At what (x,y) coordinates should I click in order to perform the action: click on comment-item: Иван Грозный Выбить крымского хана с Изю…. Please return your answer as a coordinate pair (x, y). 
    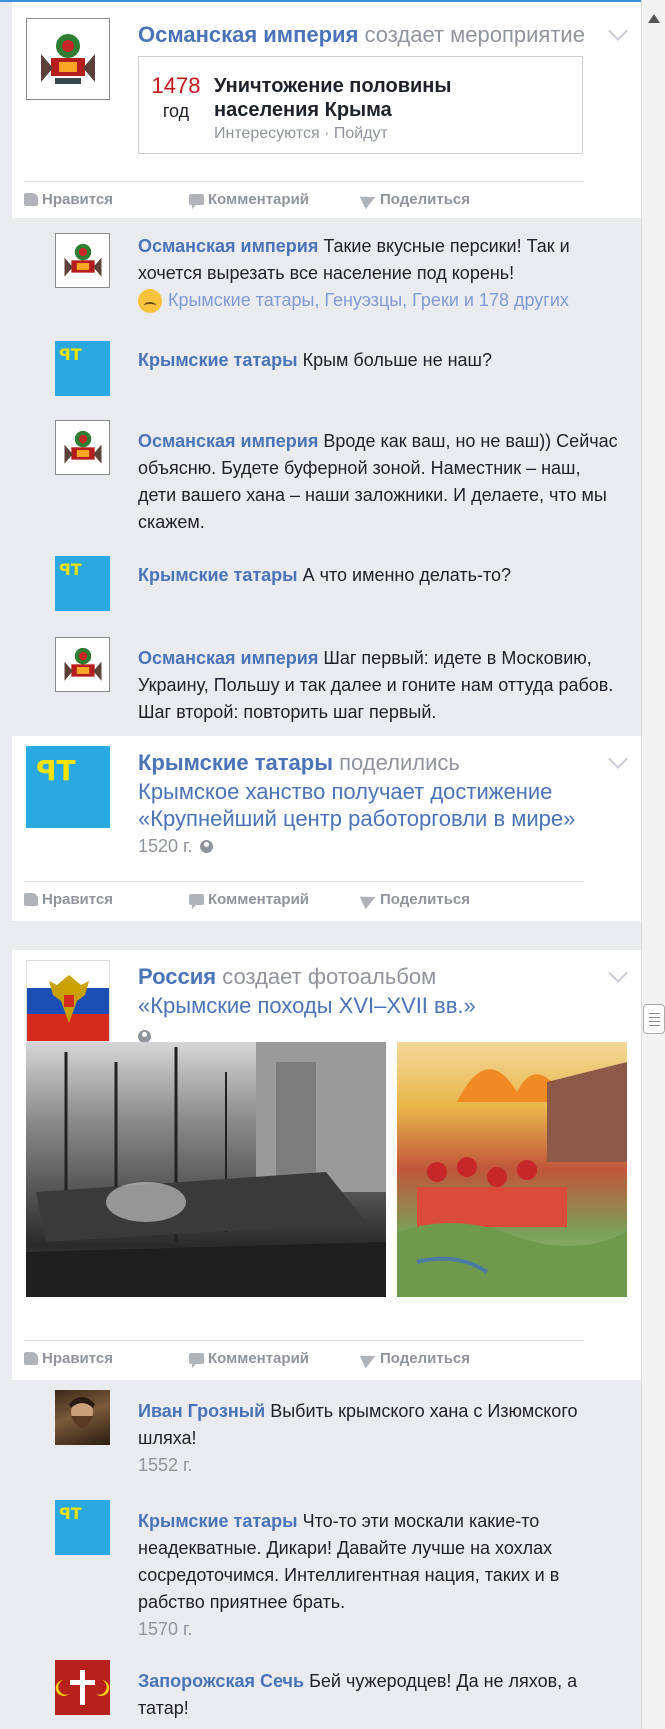
    Looking at the image, I should click on (345, 1440).